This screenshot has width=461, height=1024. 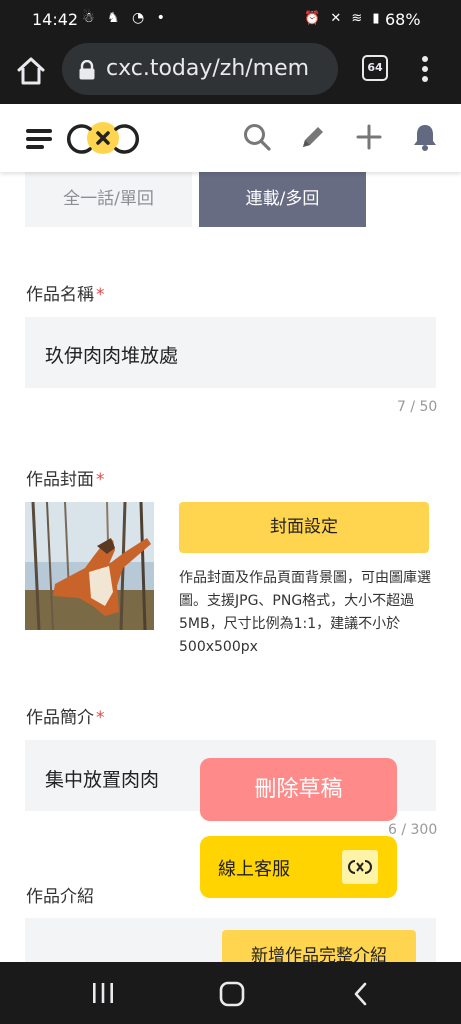 What do you see at coordinates (60, 480) in the screenshot?
I see `cover-label-text: 作品封面` at bounding box center [60, 480].